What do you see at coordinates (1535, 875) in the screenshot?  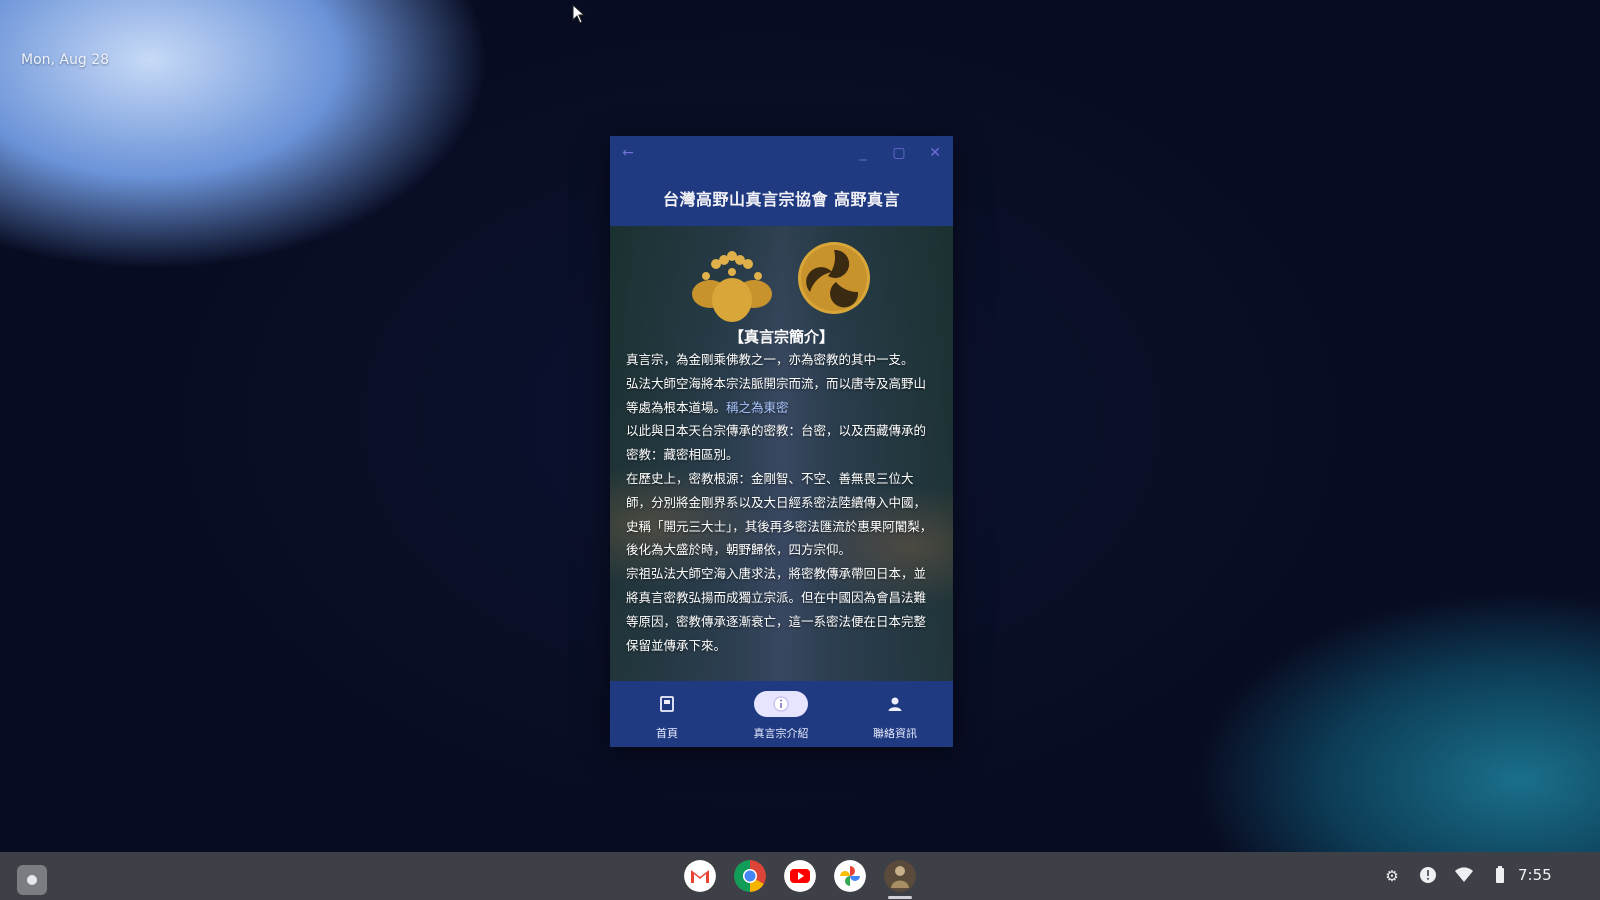 I see `clock: 7:55` at bounding box center [1535, 875].